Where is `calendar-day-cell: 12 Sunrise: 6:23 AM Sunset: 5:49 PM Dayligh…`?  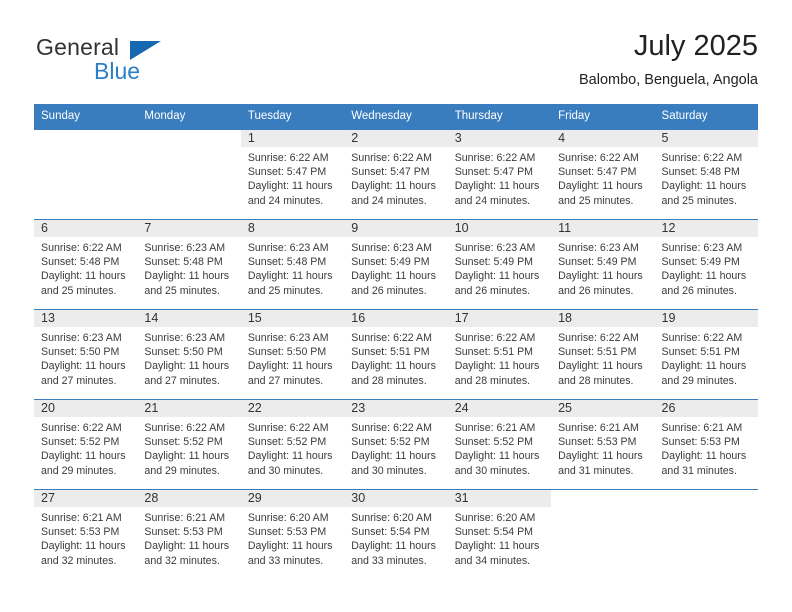
calendar-day-cell: 12 Sunrise: 6:23 AM Sunset: 5:49 PM Dayligh… is located at coordinates (706, 264).